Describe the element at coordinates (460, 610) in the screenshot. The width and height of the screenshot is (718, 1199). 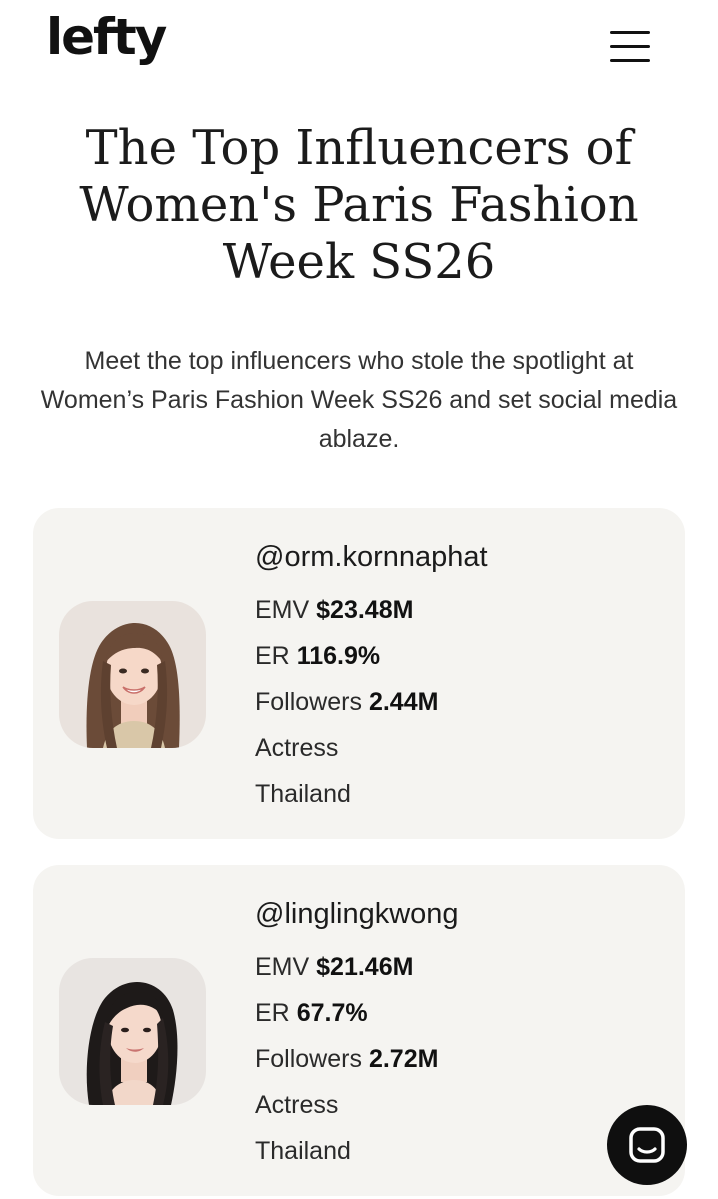
I see `emv-row: EMV $23.48M` at that location.